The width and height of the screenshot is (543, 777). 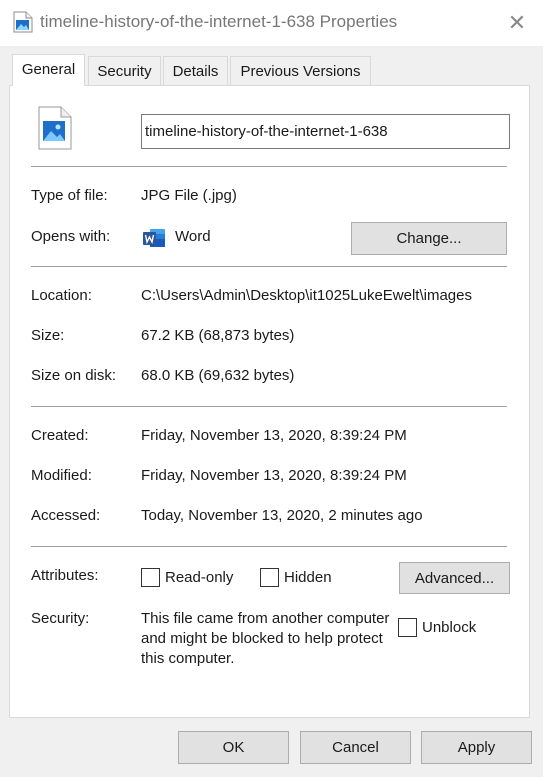 I want to click on close-icon: ✕, so click(x=517, y=22).